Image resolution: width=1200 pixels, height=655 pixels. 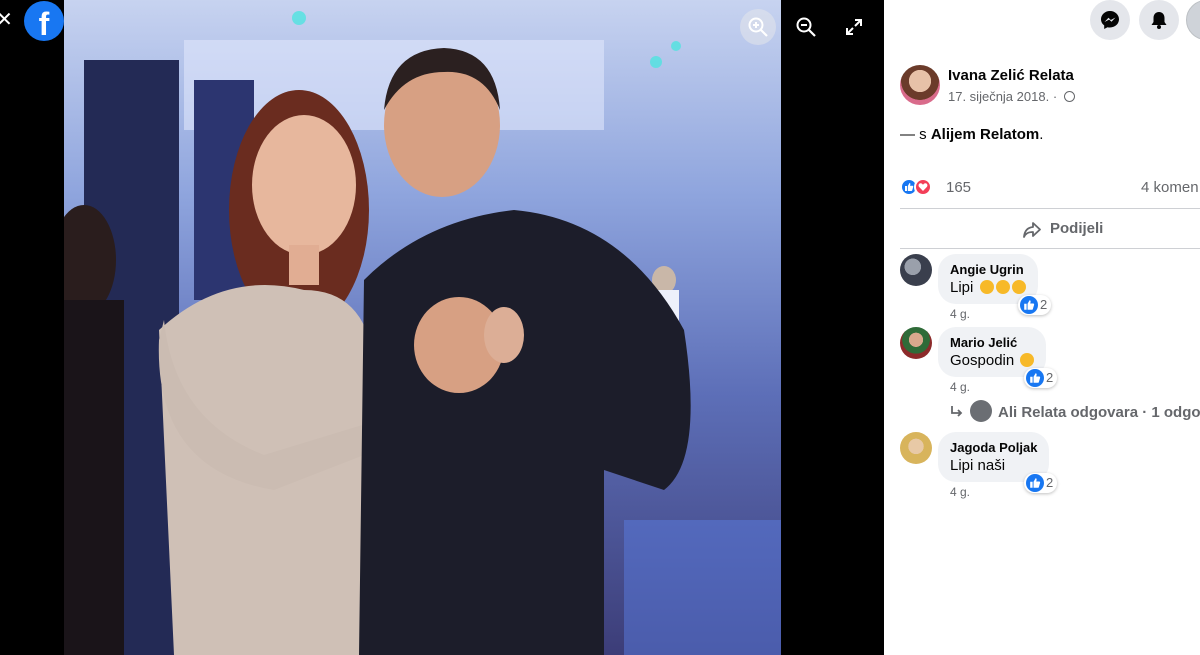 What do you see at coordinates (1170, 187) in the screenshot?
I see `comment-count: 4 komen` at bounding box center [1170, 187].